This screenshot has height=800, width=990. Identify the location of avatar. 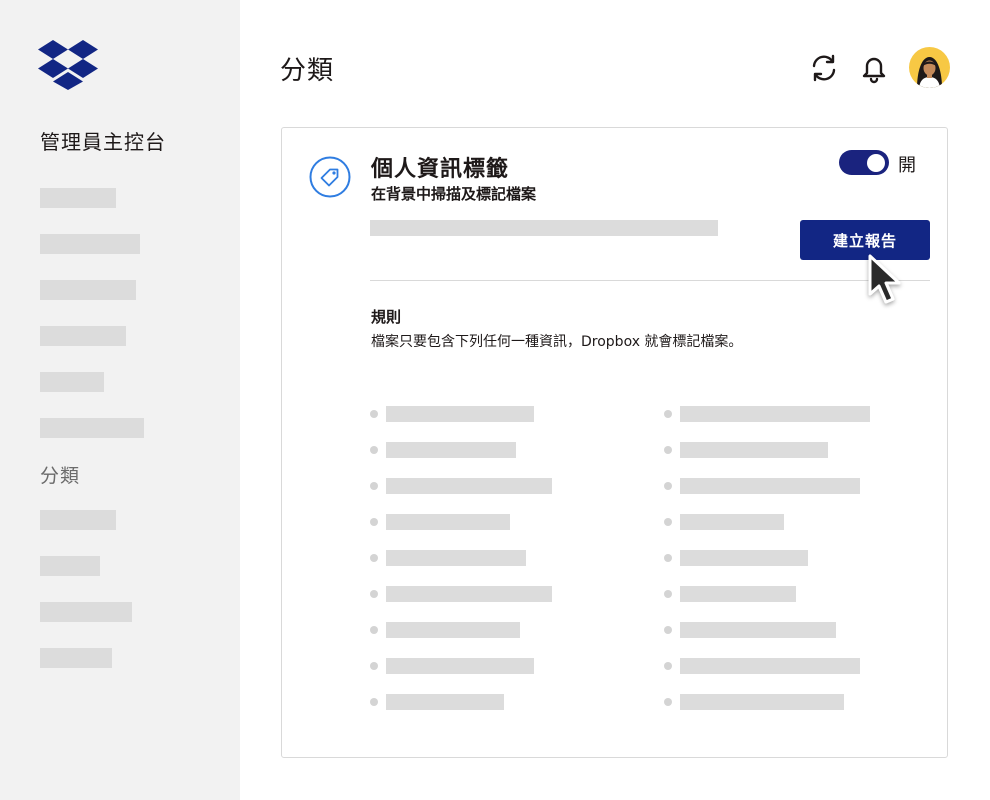
(929, 67).